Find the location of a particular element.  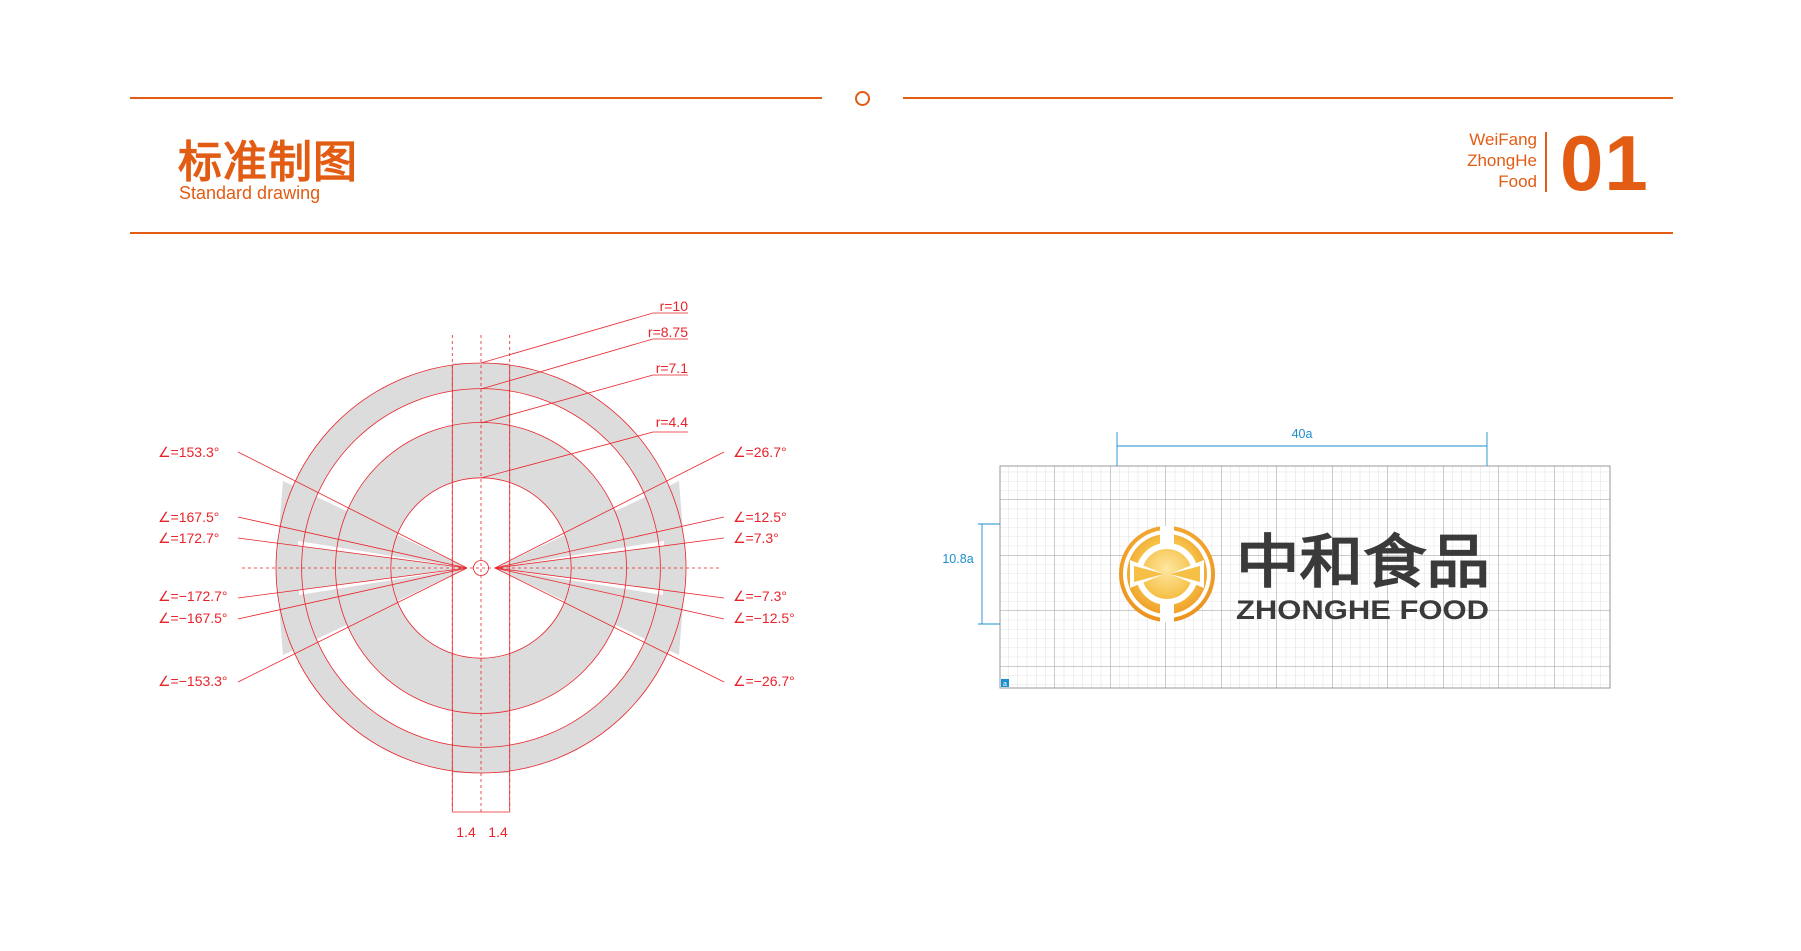

angle-label-right-1: ∠=26.7° is located at coordinates (760, 452).